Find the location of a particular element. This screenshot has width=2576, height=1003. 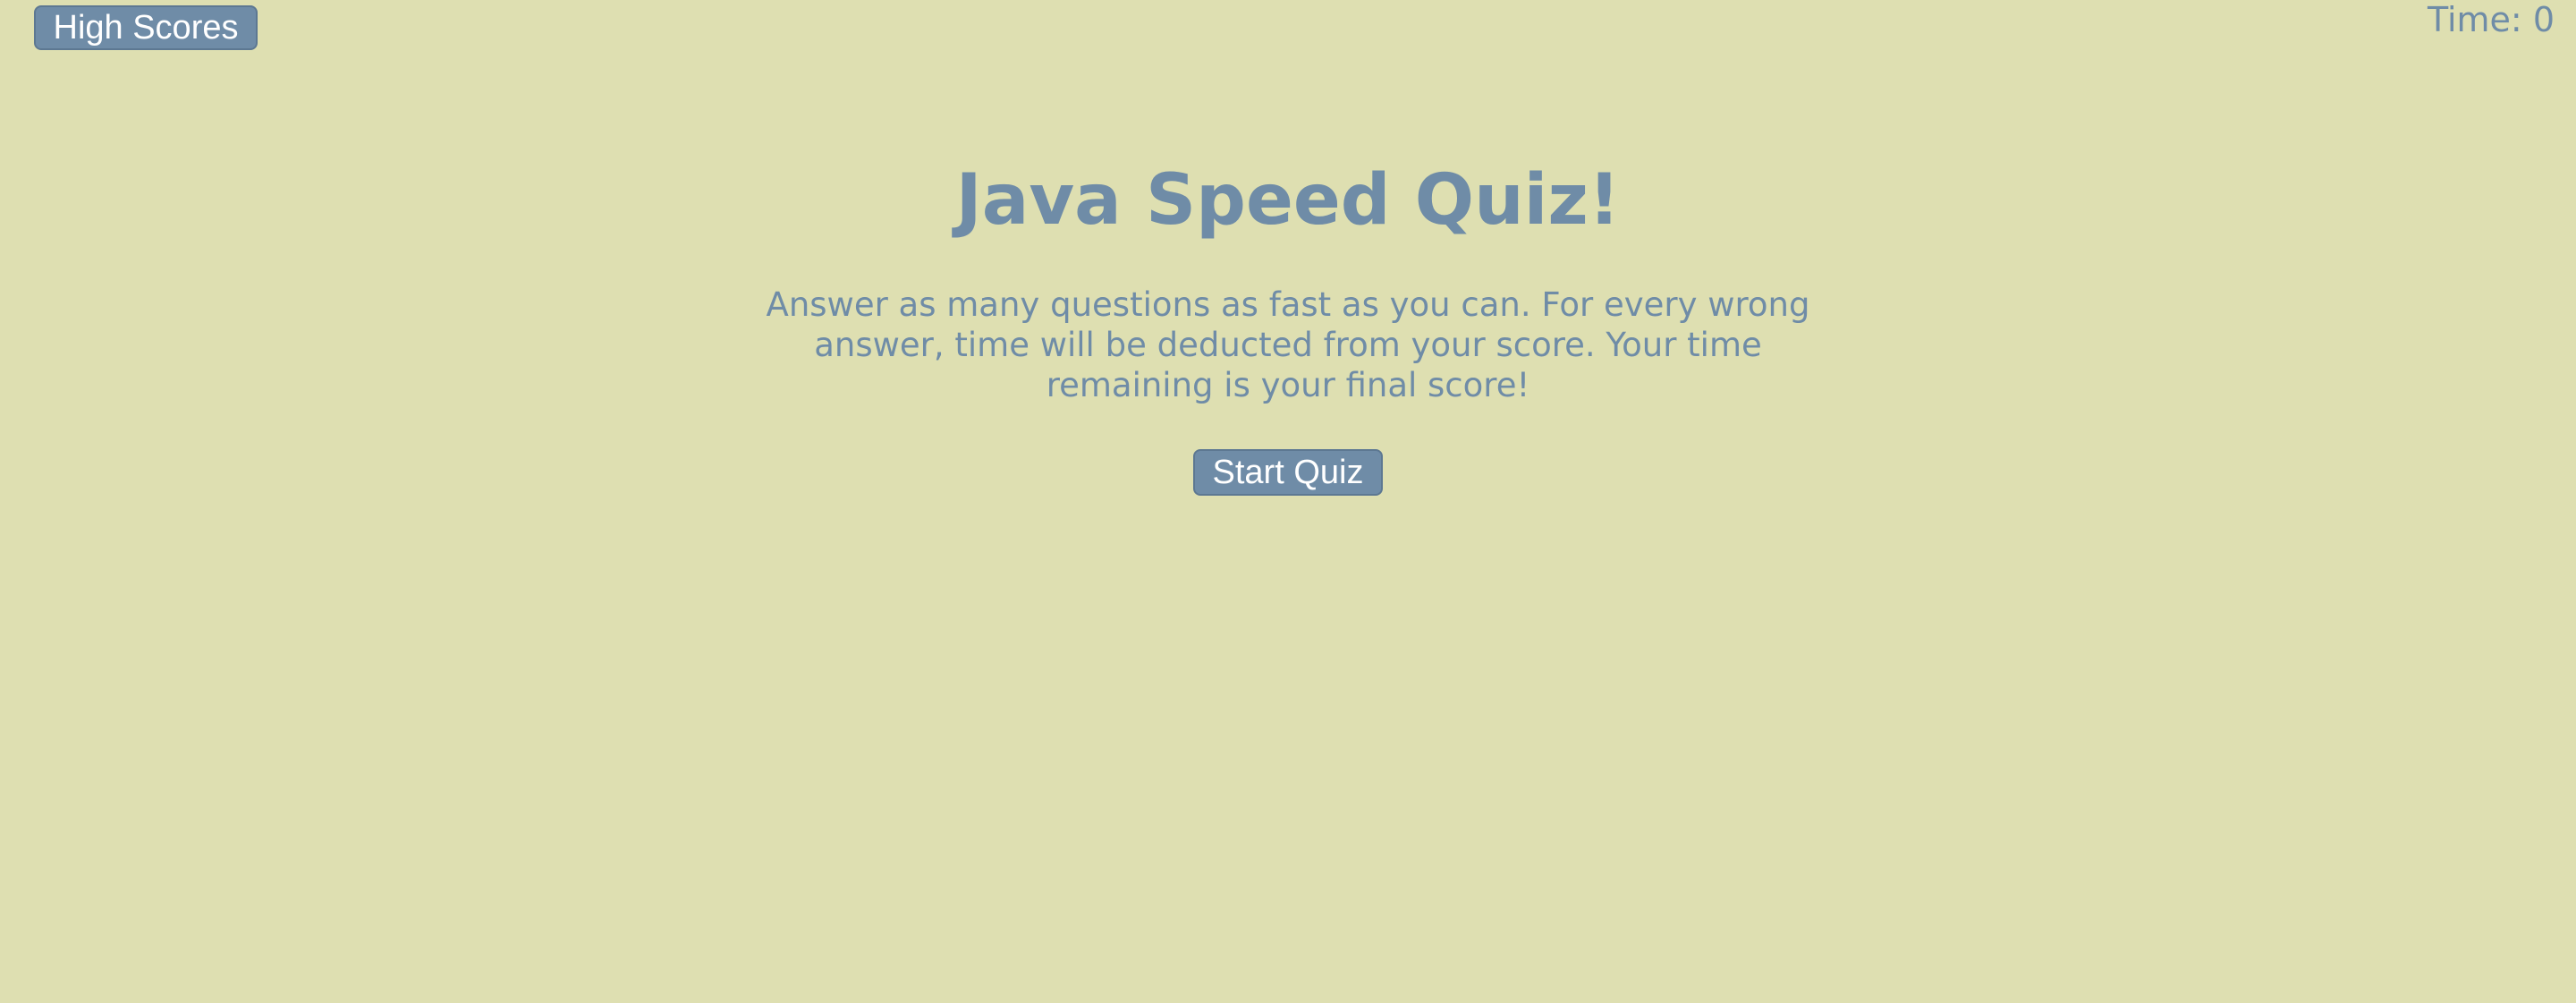

page-title: Java Speed Quiz! is located at coordinates (1288, 200).